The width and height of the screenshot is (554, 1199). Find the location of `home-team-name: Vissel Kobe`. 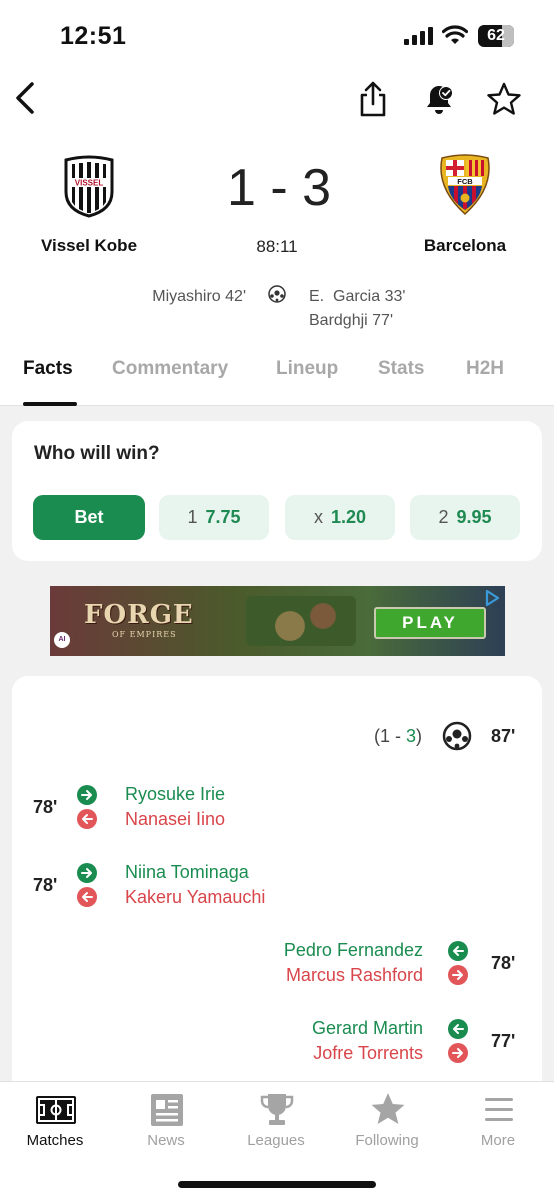

home-team-name: Vissel Kobe is located at coordinates (89, 246).